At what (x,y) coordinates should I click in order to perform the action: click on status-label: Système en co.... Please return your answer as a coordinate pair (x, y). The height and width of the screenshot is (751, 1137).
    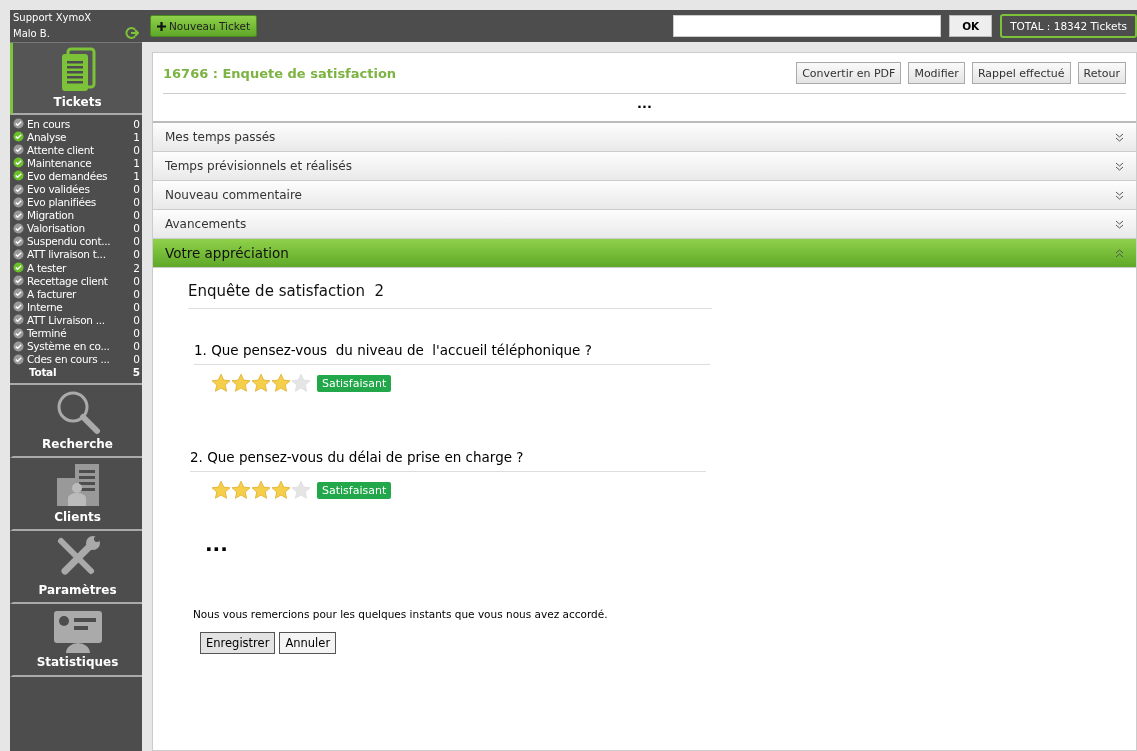
    Looking at the image, I should click on (79, 346).